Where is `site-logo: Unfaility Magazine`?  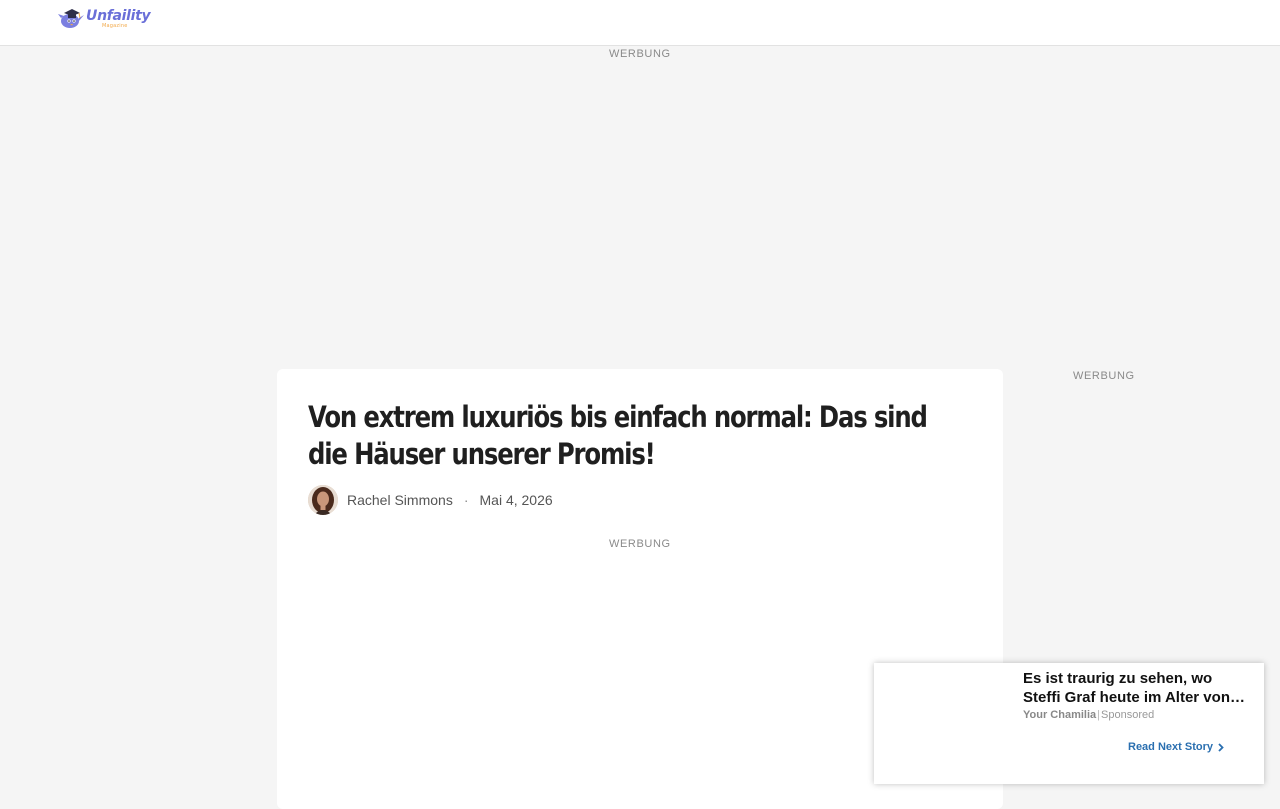
site-logo: Unfaility Magazine is located at coordinates (104, 19).